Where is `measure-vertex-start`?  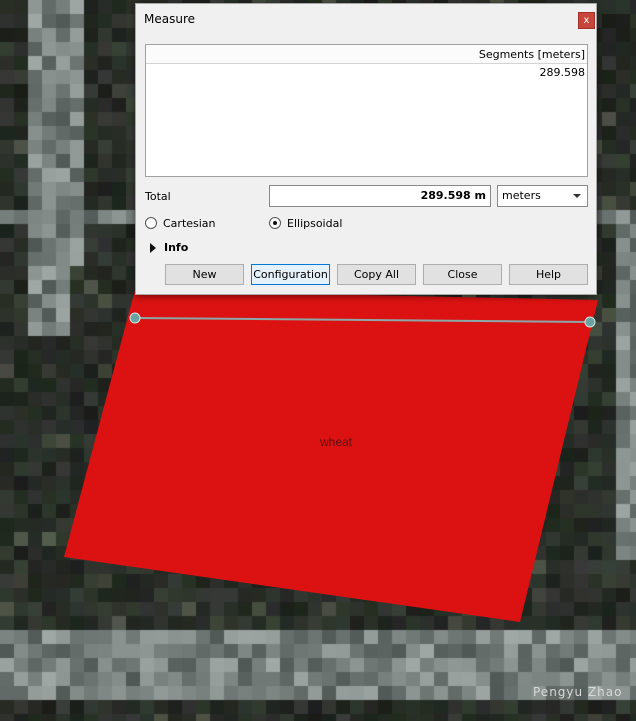
measure-vertex-start is located at coordinates (135, 318).